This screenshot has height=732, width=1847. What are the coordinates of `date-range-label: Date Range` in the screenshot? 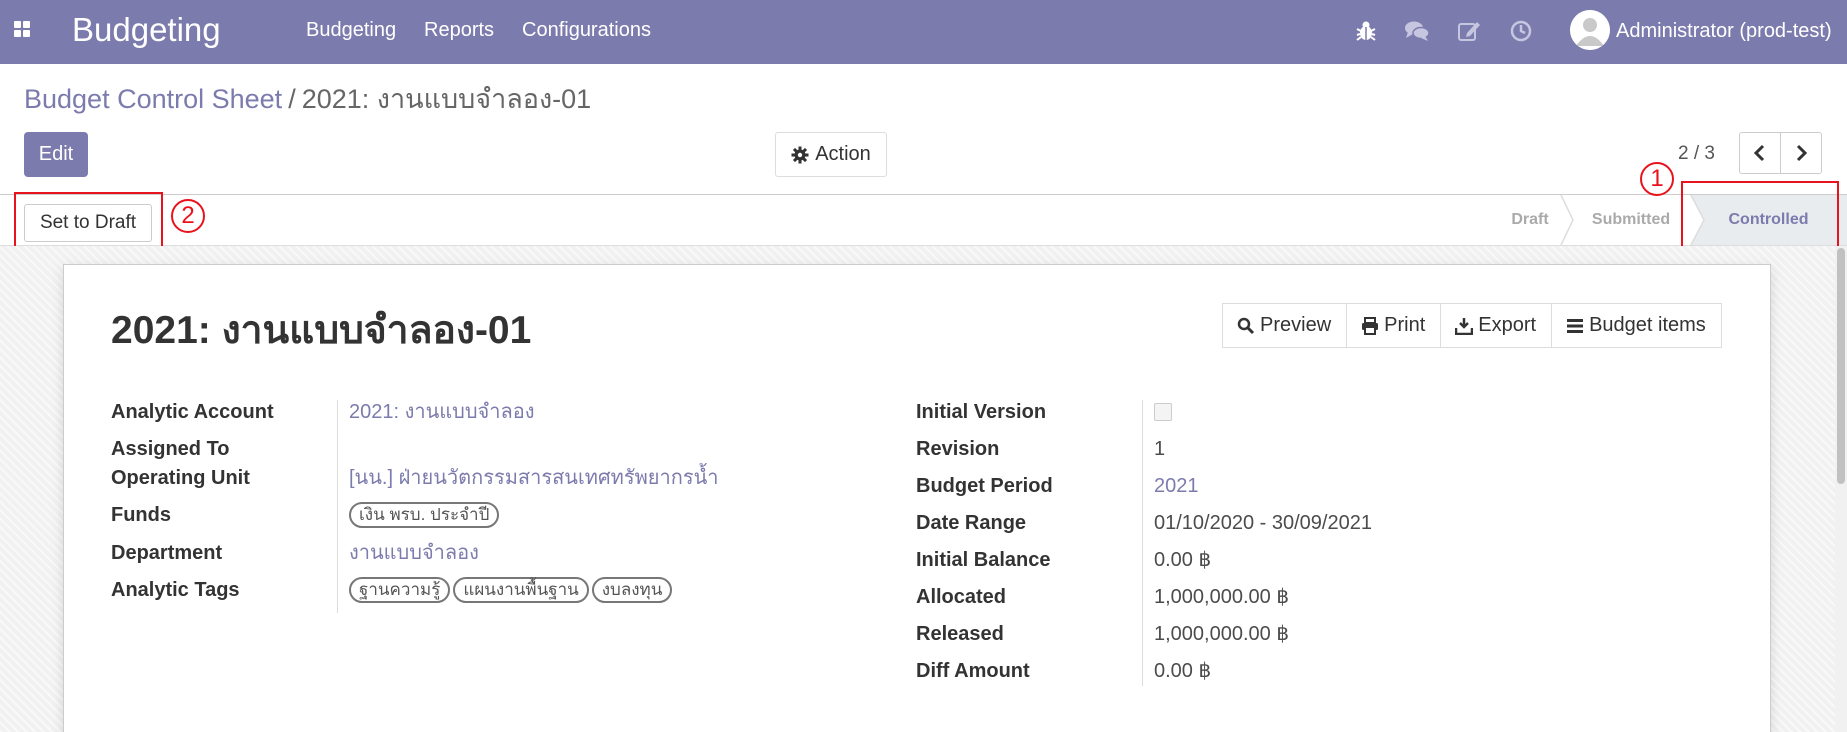 It's located at (971, 523).